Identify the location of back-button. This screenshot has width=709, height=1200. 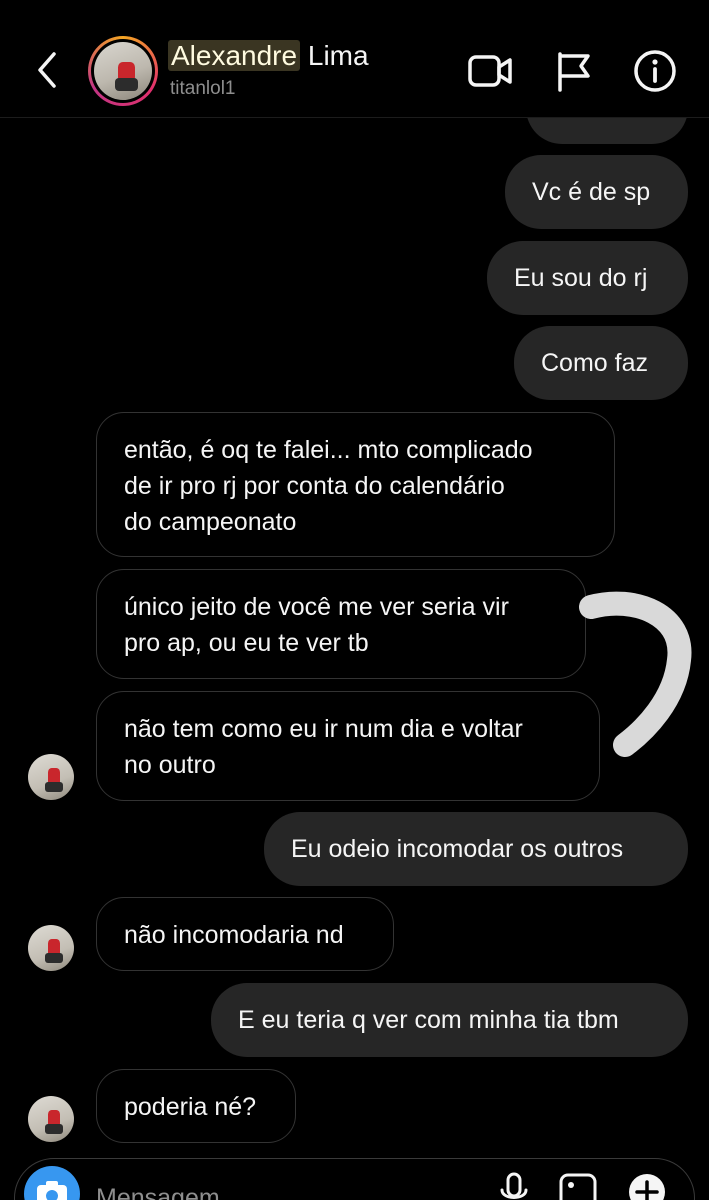
(48, 70).